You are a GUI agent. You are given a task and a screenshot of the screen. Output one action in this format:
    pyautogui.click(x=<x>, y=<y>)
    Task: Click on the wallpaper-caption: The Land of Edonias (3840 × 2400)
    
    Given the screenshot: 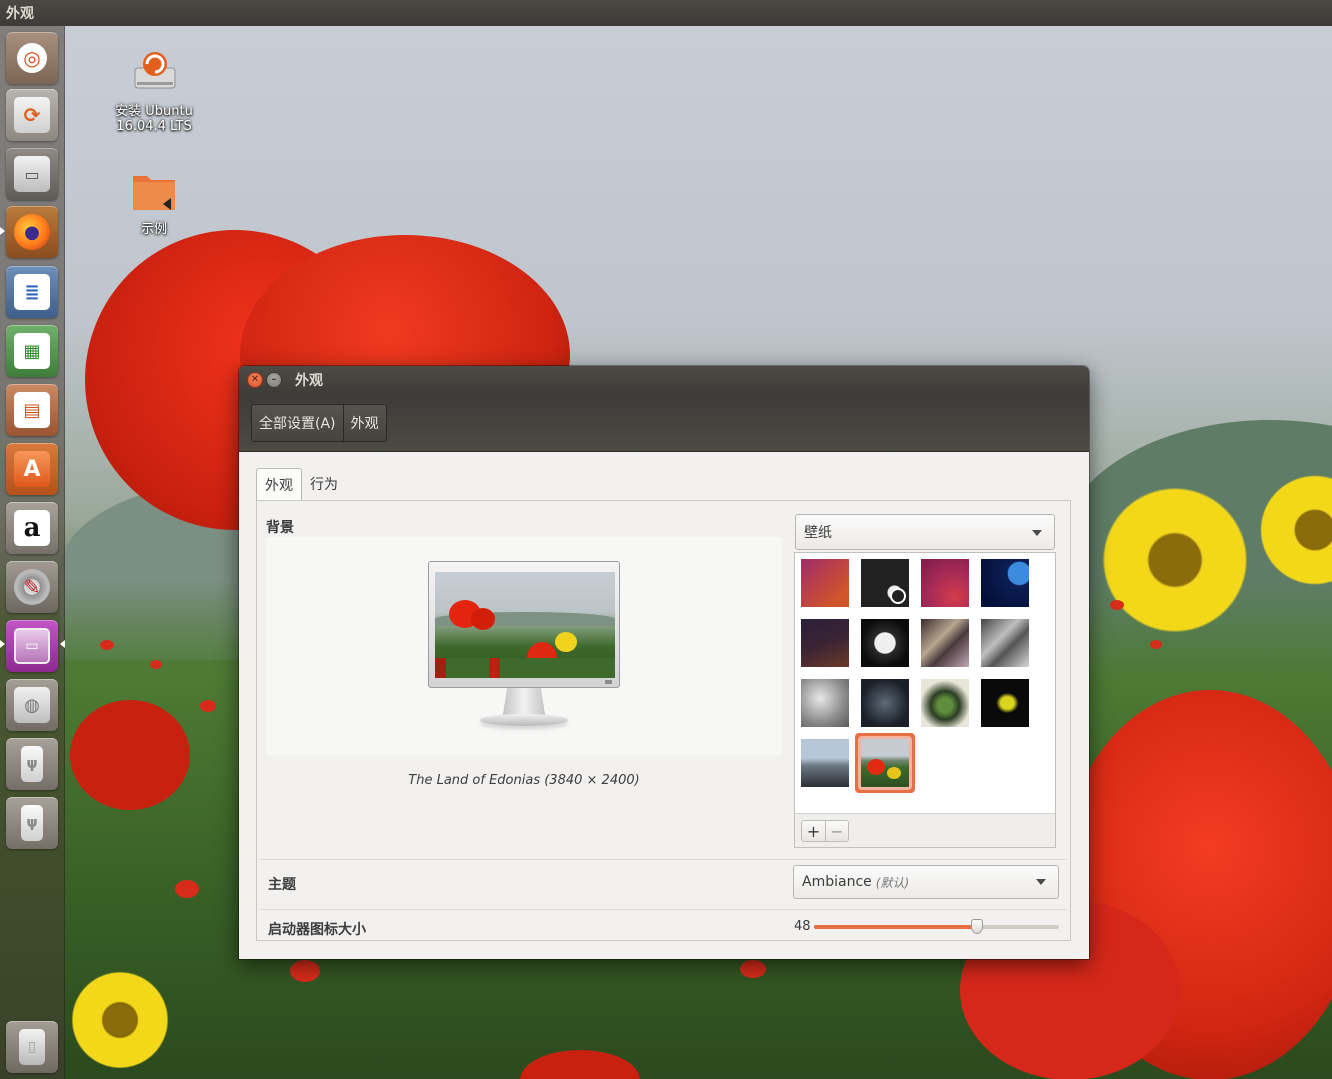 What is the action you would take?
    pyautogui.click(x=524, y=780)
    